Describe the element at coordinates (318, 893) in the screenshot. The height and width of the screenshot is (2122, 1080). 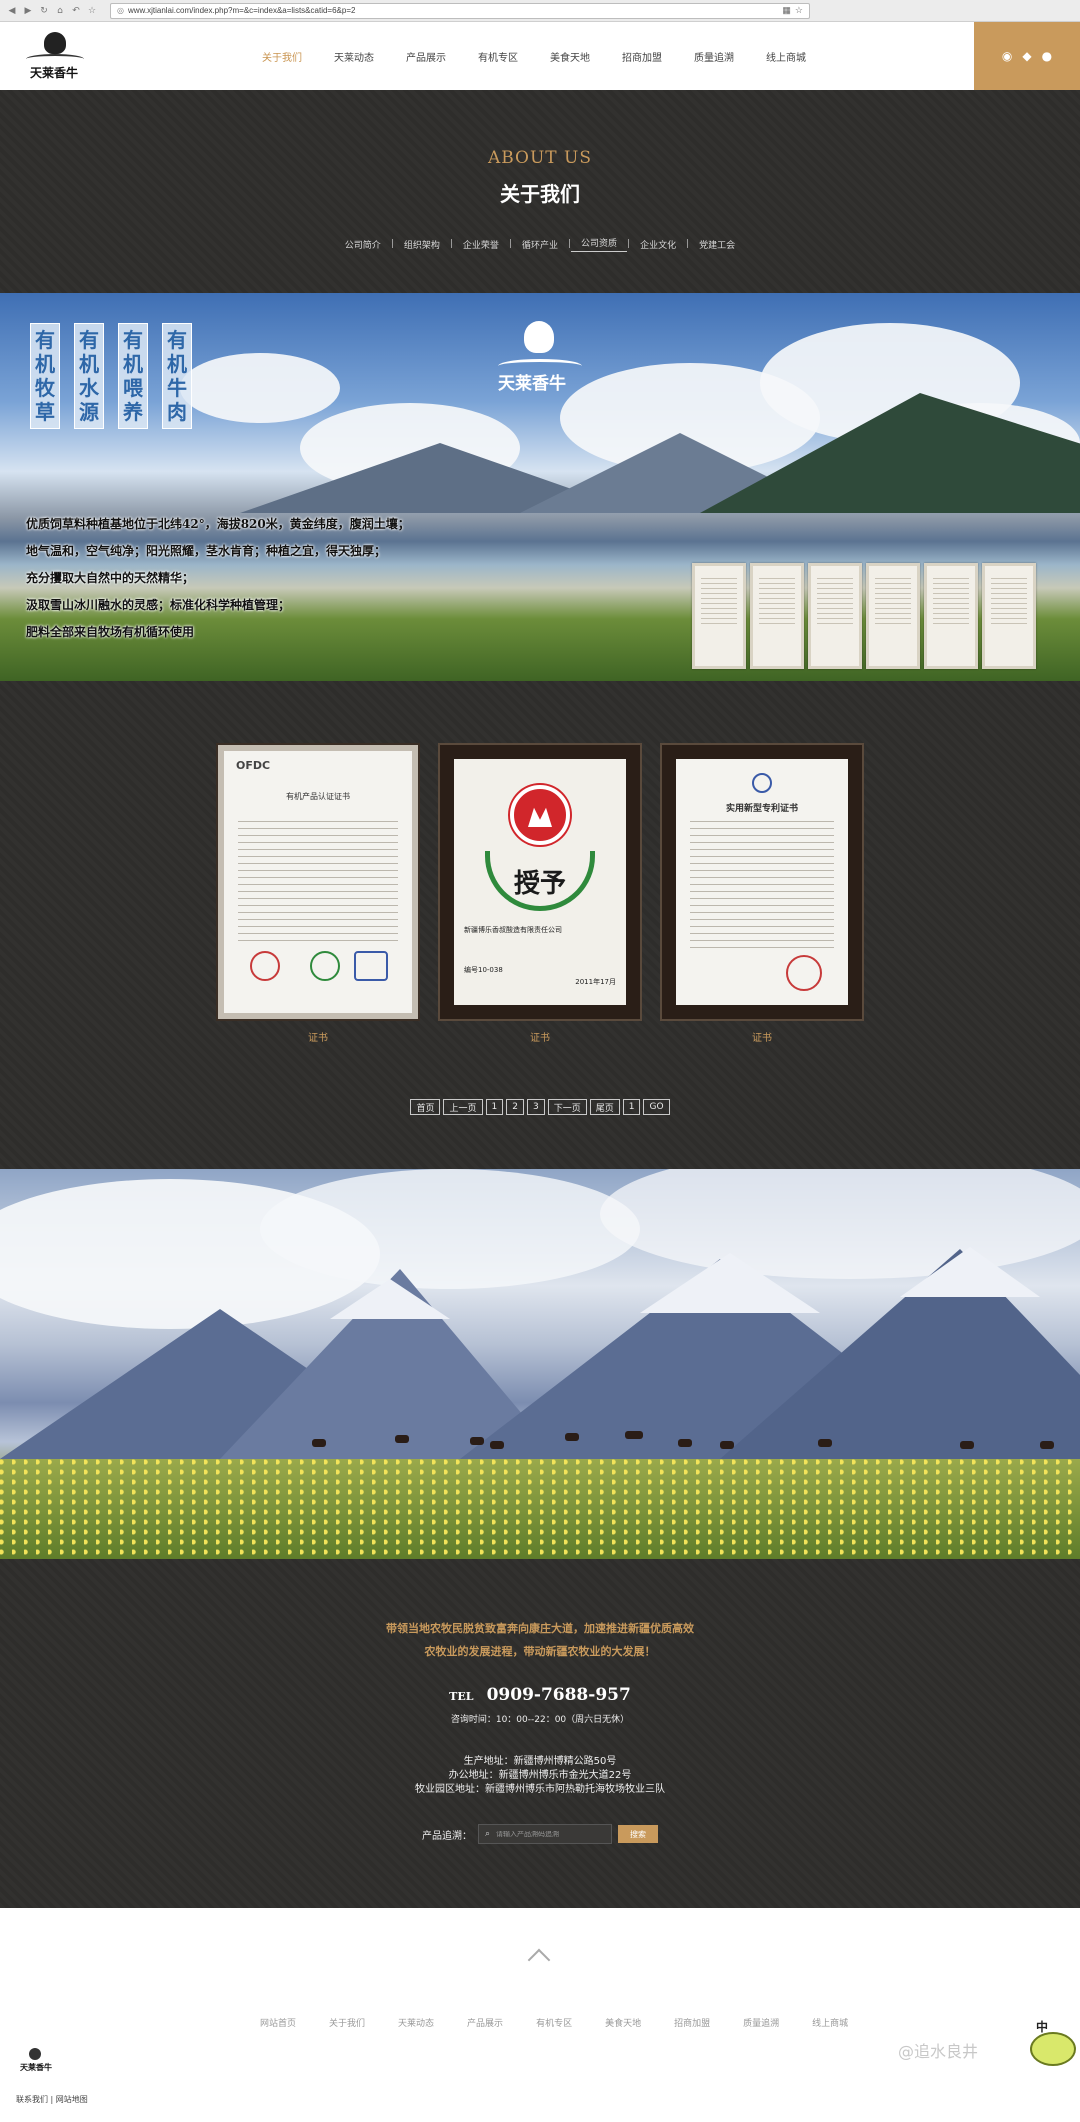
I see `certificate-card: OFDC 有机产品认证证书 证书` at that location.